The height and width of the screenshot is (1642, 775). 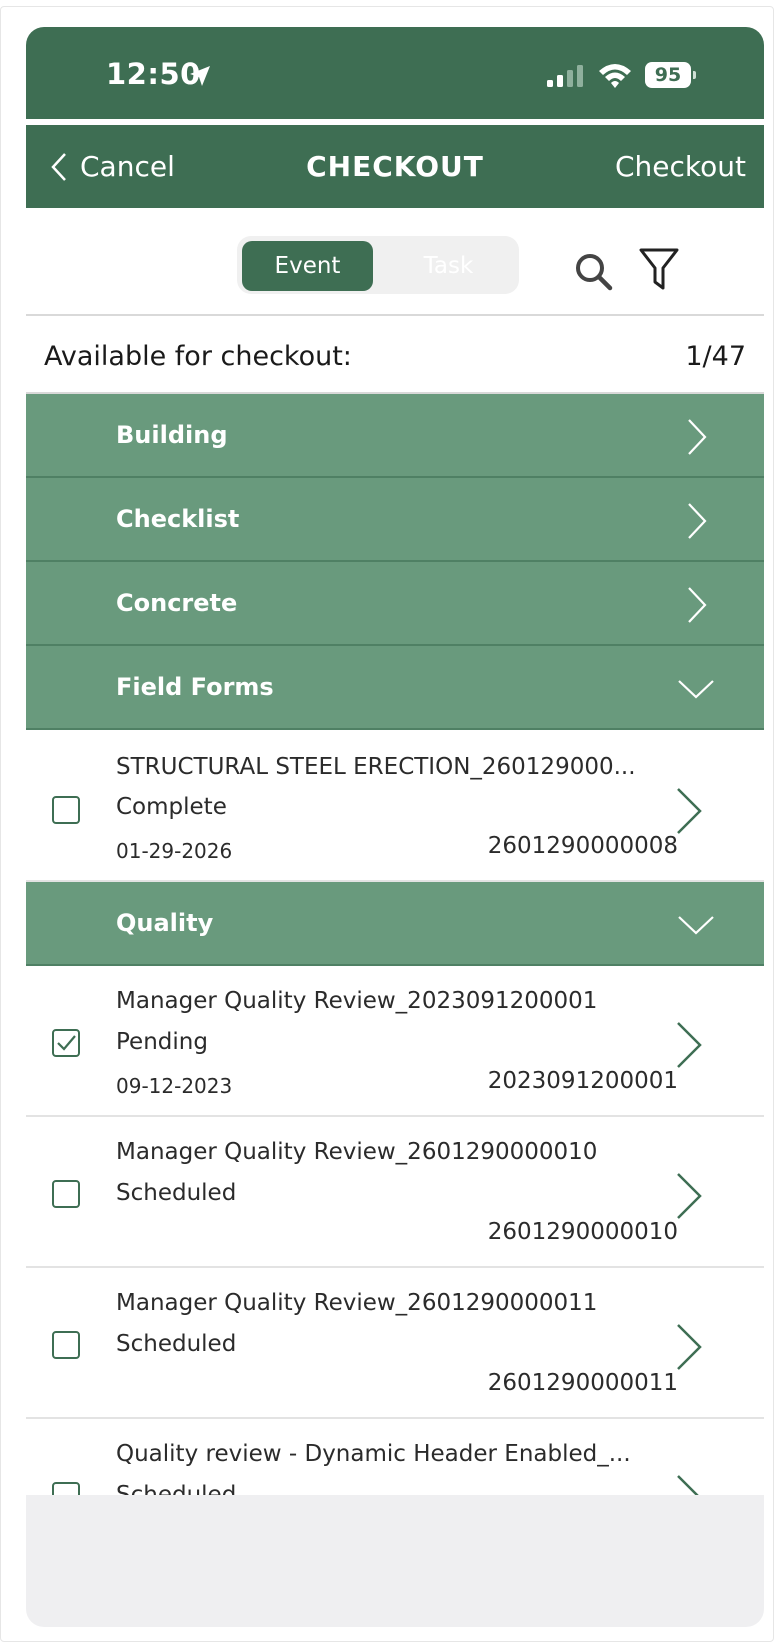 What do you see at coordinates (680, 166) in the screenshot?
I see `checkout-button: Checkout` at bounding box center [680, 166].